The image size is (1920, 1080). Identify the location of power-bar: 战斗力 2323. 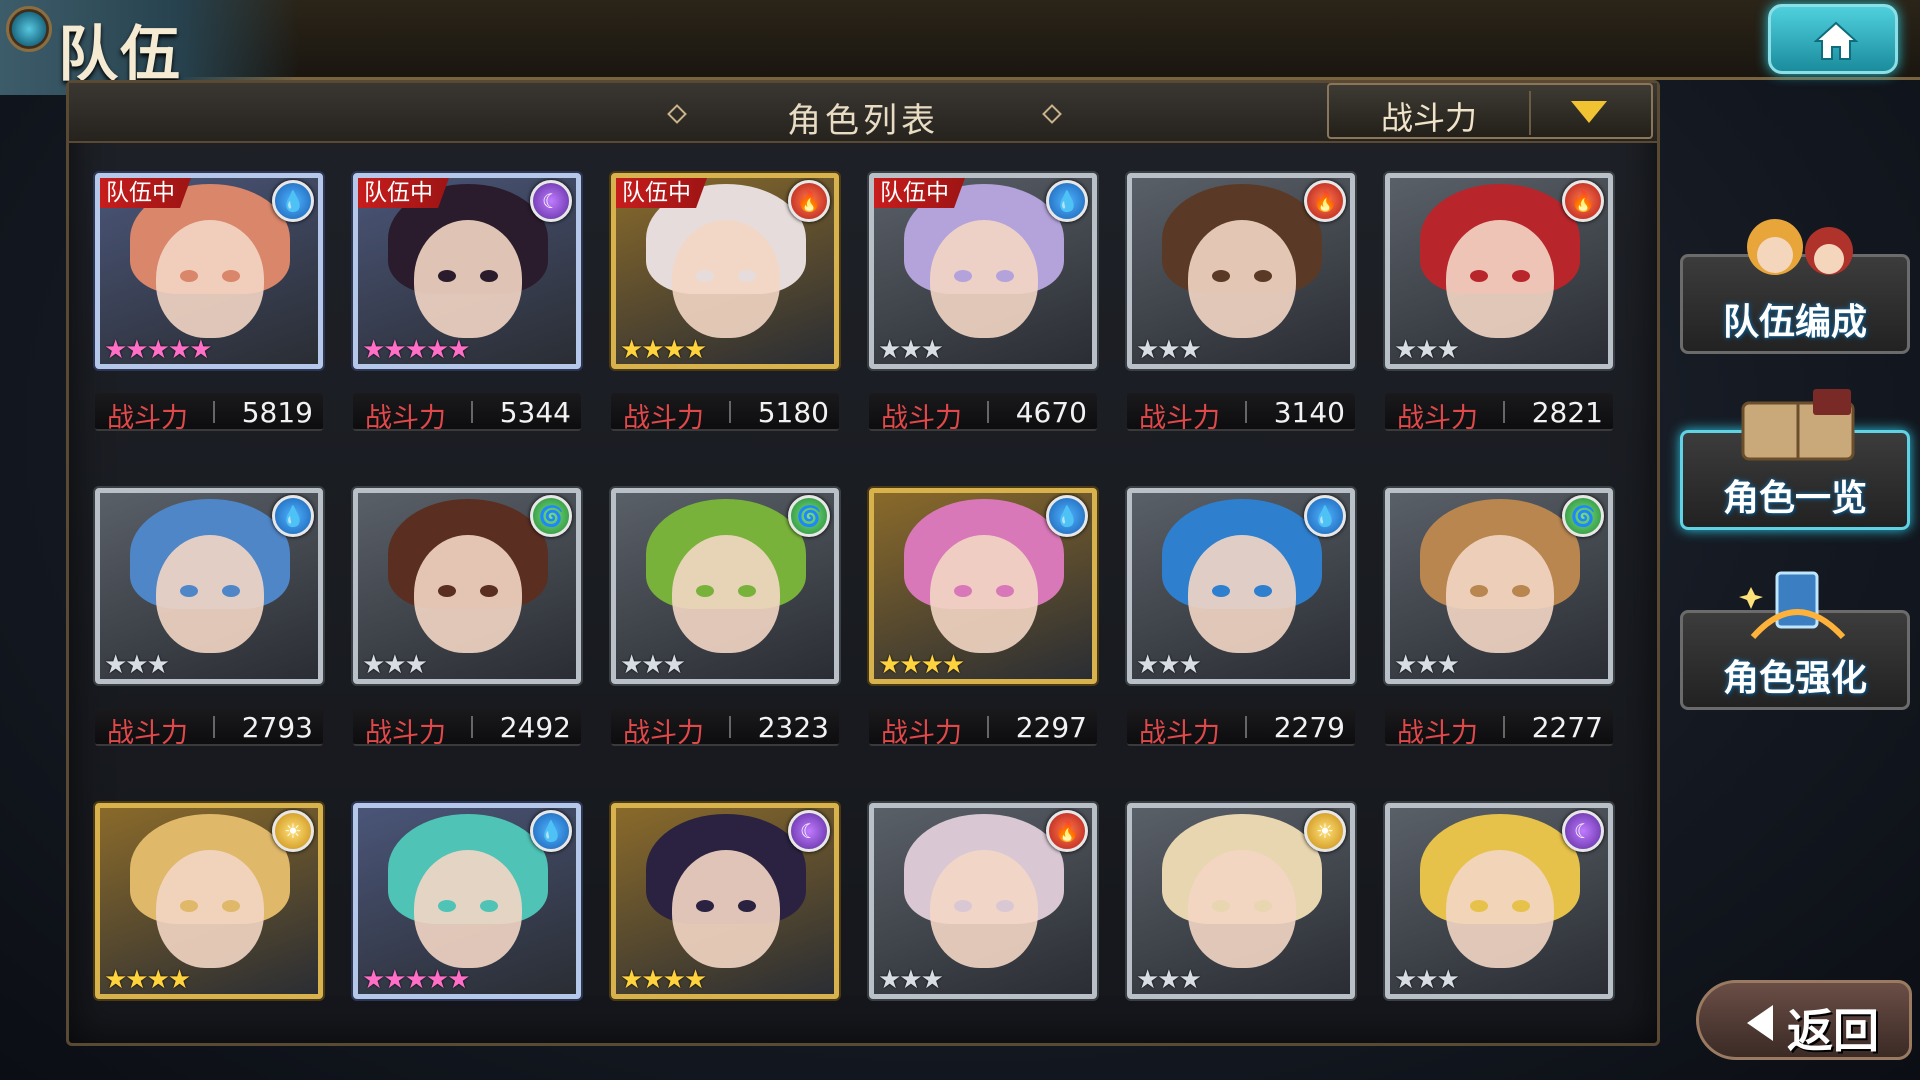
(725, 728).